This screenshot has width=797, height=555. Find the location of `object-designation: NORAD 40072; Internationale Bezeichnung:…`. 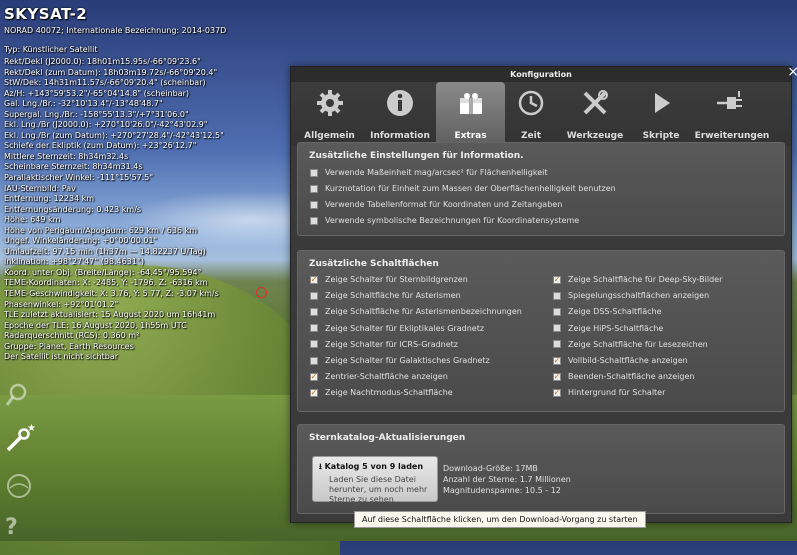

object-designation: NORAD 40072; Internationale Bezeichnung:… is located at coordinates (115, 30).